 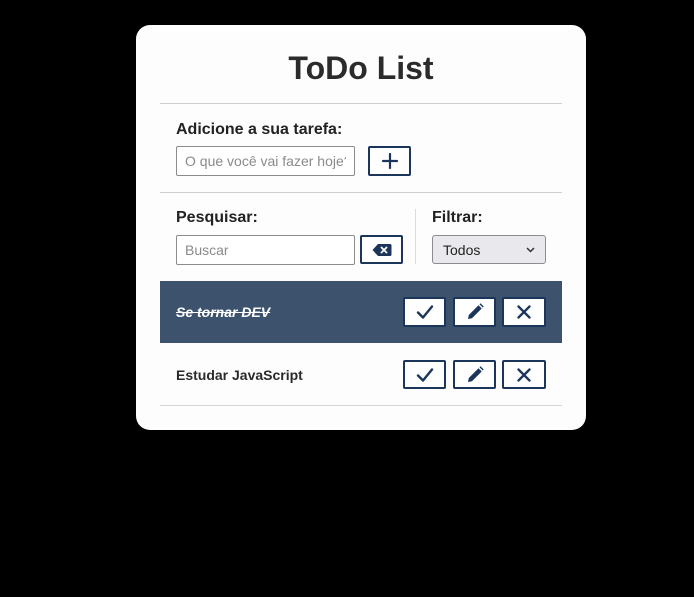 What do you see at coordinates (223, 312) in the screenshot?
I see `todo-text: Se tornar DEV` at bounding box center [223, 312].